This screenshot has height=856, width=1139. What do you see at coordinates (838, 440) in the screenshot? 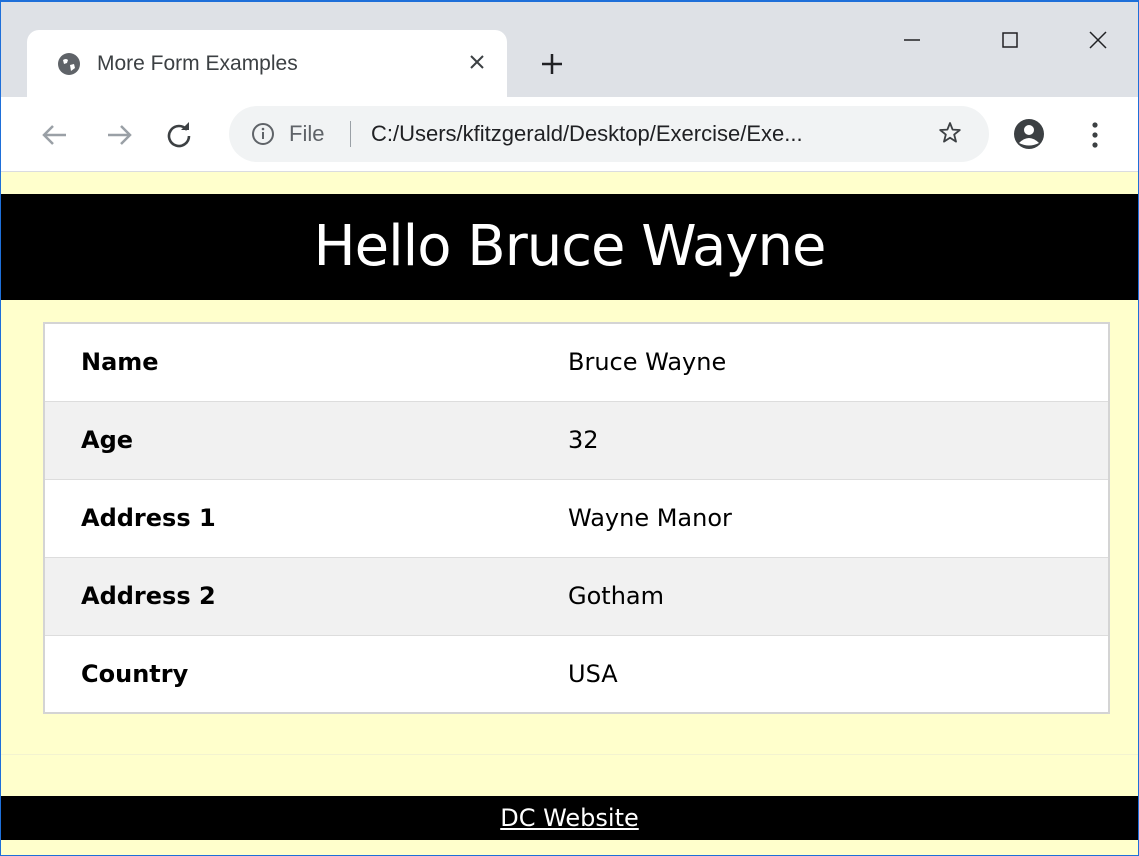
I see `row-value: 32` at bounding box center [838, 440].